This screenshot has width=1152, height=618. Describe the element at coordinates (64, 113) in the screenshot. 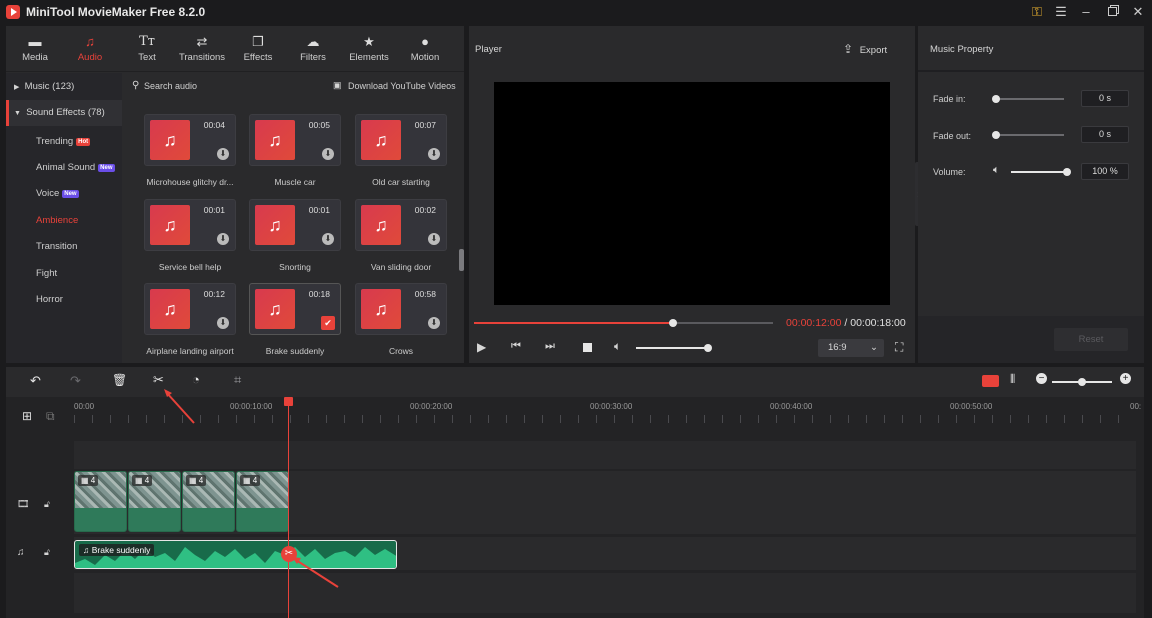

I see `category-sound-effects: ▼ Sound Effects (78)` at that location.